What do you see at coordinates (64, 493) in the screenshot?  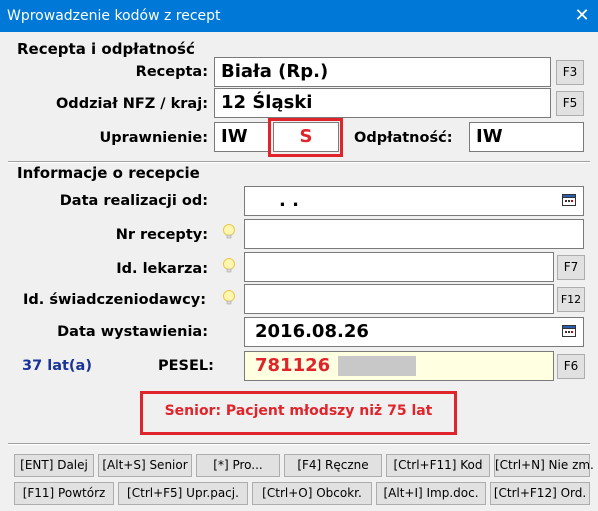 I see `powtorz-button: [F11] Powtórz` at bounding box center [64, 493].